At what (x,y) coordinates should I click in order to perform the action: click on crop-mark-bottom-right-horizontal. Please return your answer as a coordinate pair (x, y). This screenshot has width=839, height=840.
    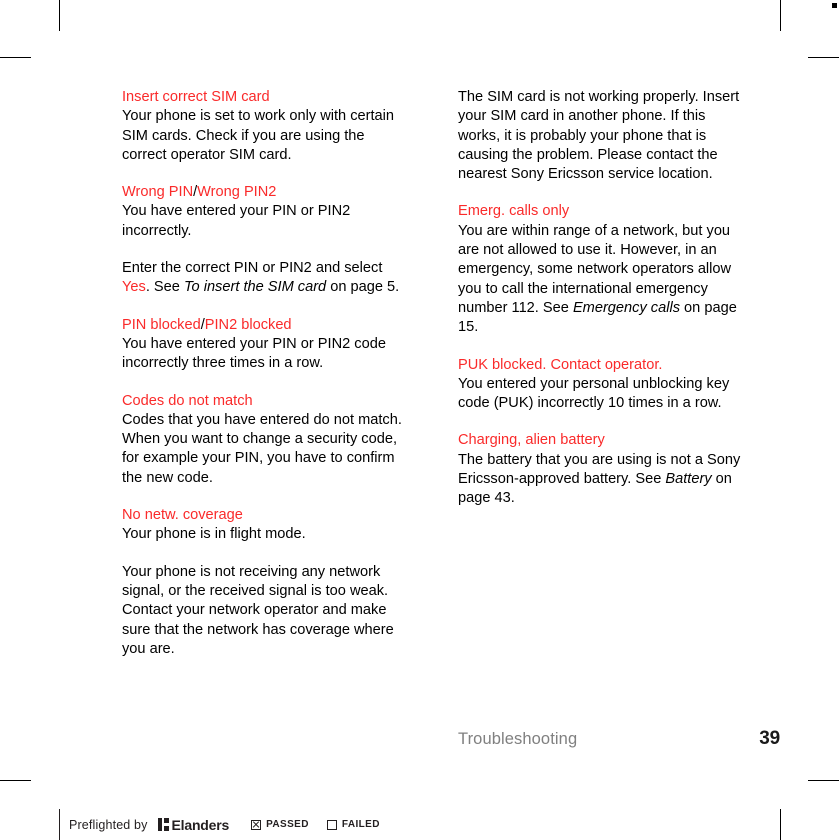
    Looking at the image, I should click on (823, 780).